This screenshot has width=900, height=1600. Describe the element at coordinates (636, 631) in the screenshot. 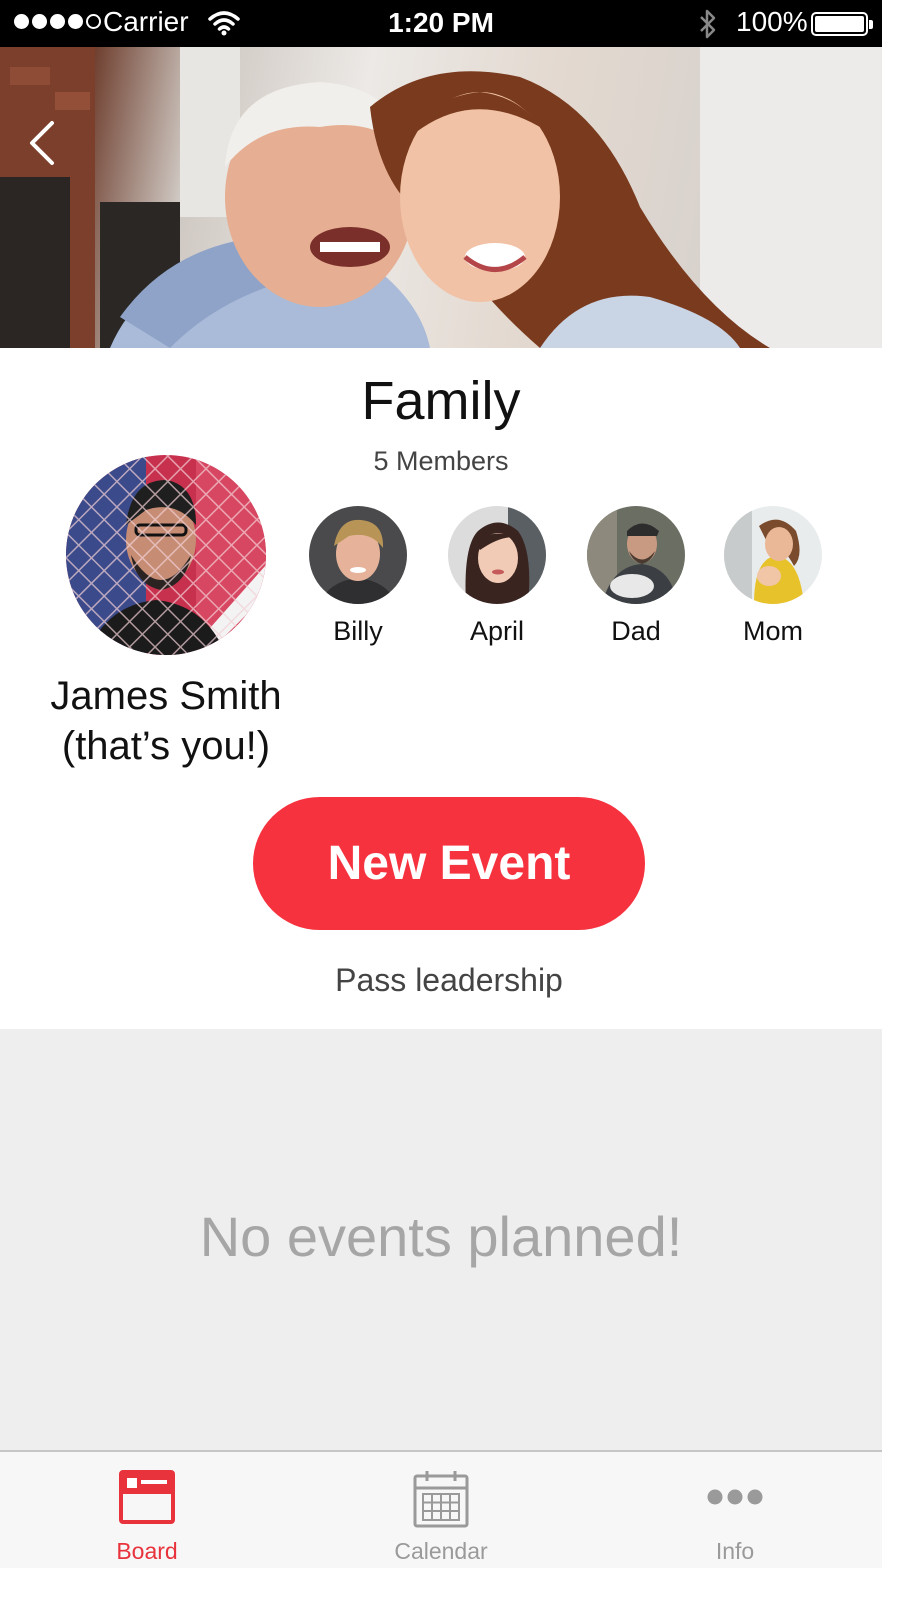

I see `member-name: Dad` at that location.